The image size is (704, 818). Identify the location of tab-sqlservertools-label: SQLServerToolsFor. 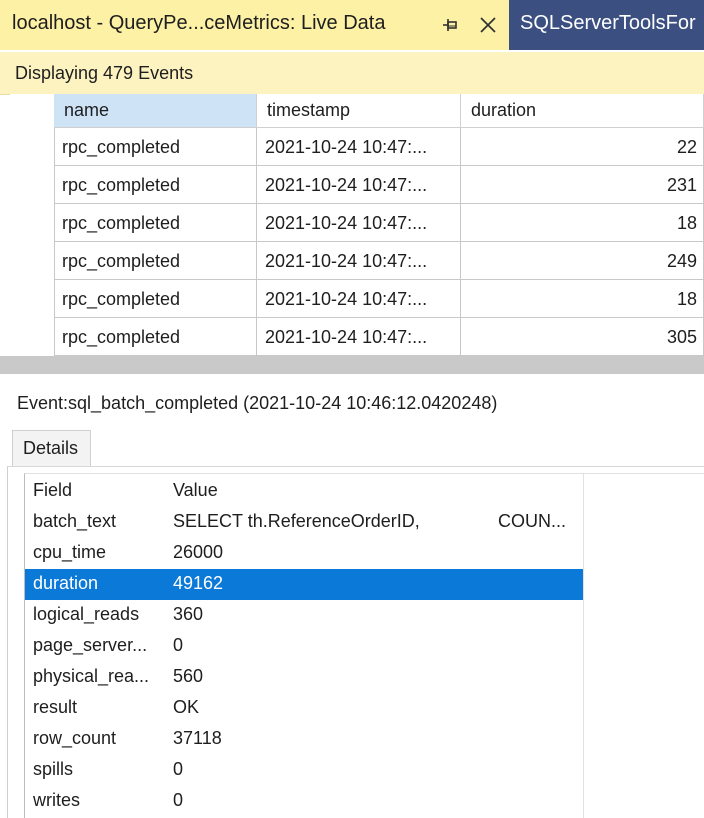
(608, 23).